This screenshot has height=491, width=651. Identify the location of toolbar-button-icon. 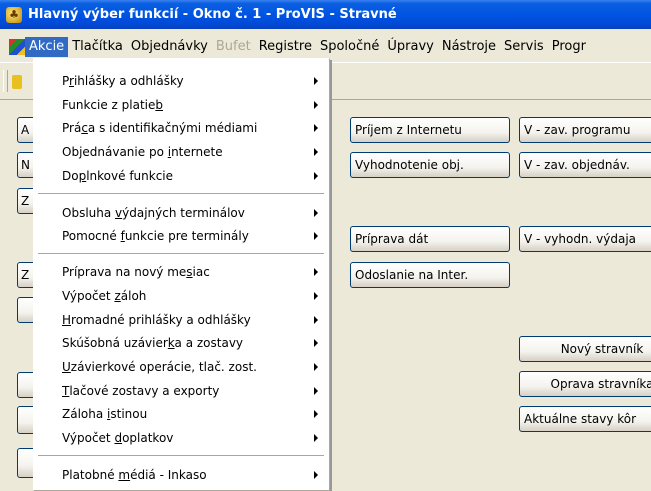
(17, 82).